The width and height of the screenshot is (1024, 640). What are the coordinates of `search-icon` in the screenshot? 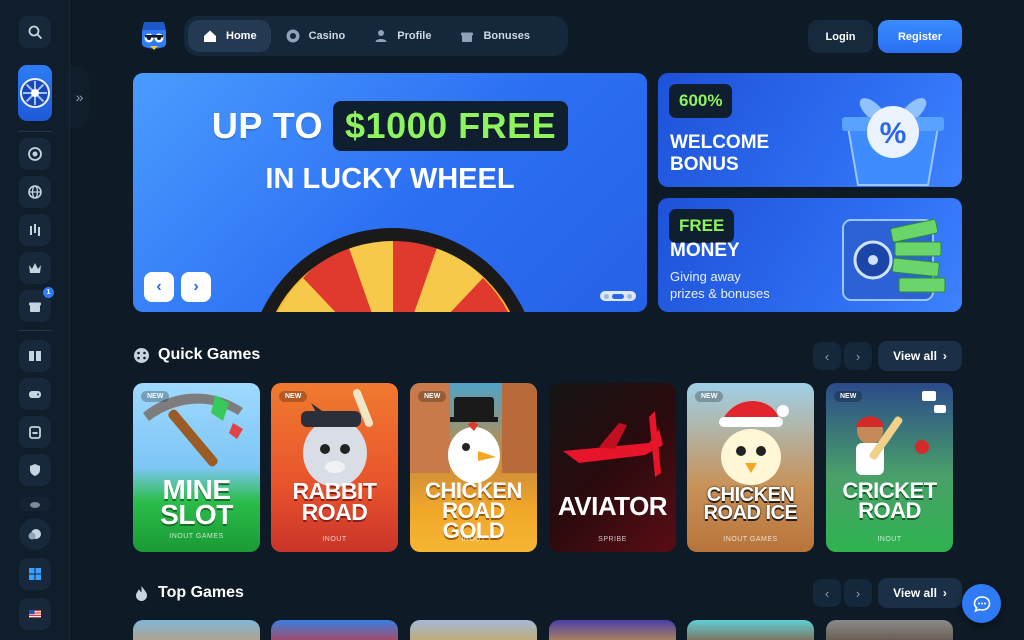 It's located at (35, 32).